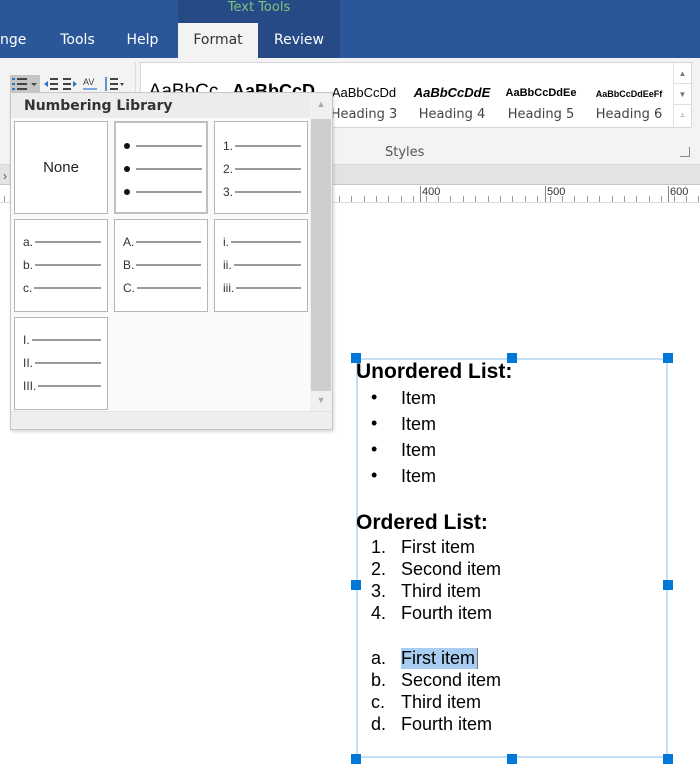  I want to click on list-marker: 2., so click(379, 569).